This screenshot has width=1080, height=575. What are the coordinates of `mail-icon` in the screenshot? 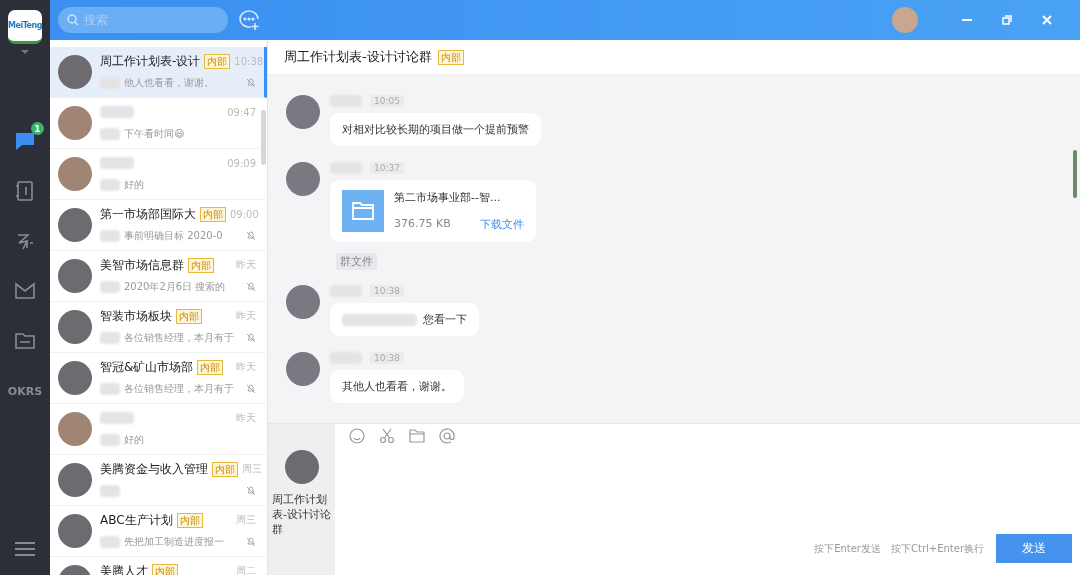 It's located at (25, 291).